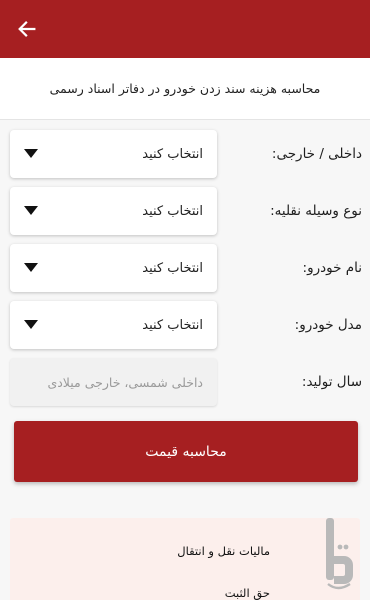 This screenshot has width=370, height=600. I want to click on form-row-year: سال تولید:, so click(185, 382).